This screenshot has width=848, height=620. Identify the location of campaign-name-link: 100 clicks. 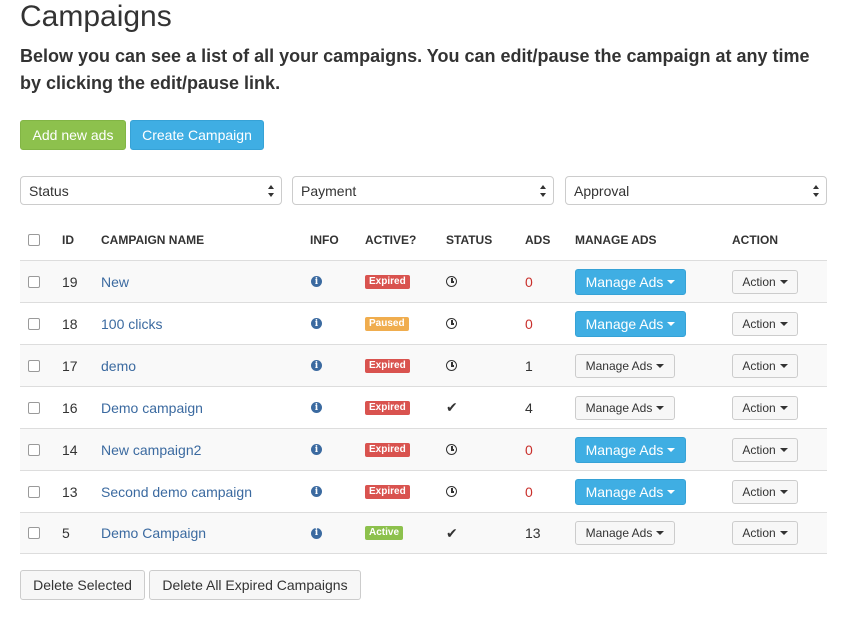
(131, 324).